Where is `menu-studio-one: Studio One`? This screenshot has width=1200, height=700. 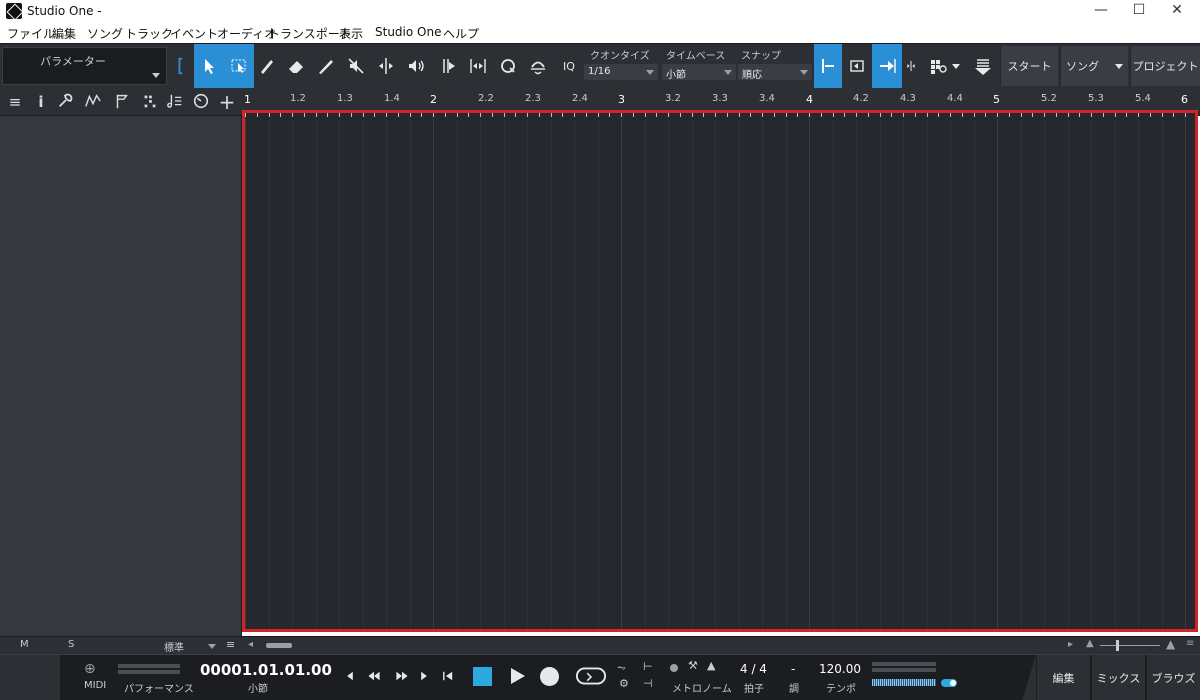
menu-studio-one: Studio One is located at coordinates (408, 32).